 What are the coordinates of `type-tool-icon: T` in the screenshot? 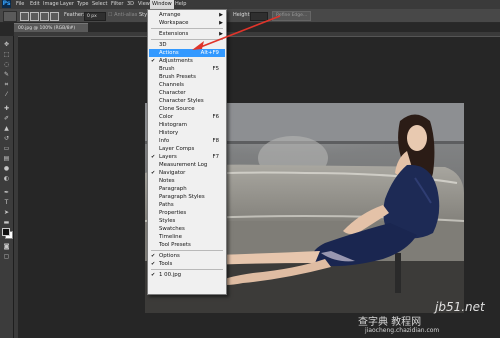 It's located at (6, 203).